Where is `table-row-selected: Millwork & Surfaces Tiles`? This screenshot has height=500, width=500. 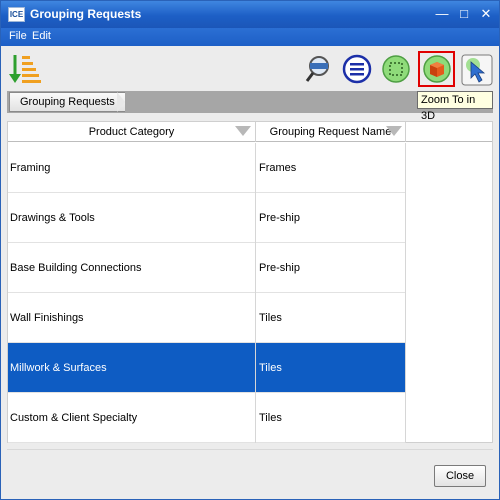
table-row-selected: Millwork & Surfaces Tiles is located at coordinates (207, 368).